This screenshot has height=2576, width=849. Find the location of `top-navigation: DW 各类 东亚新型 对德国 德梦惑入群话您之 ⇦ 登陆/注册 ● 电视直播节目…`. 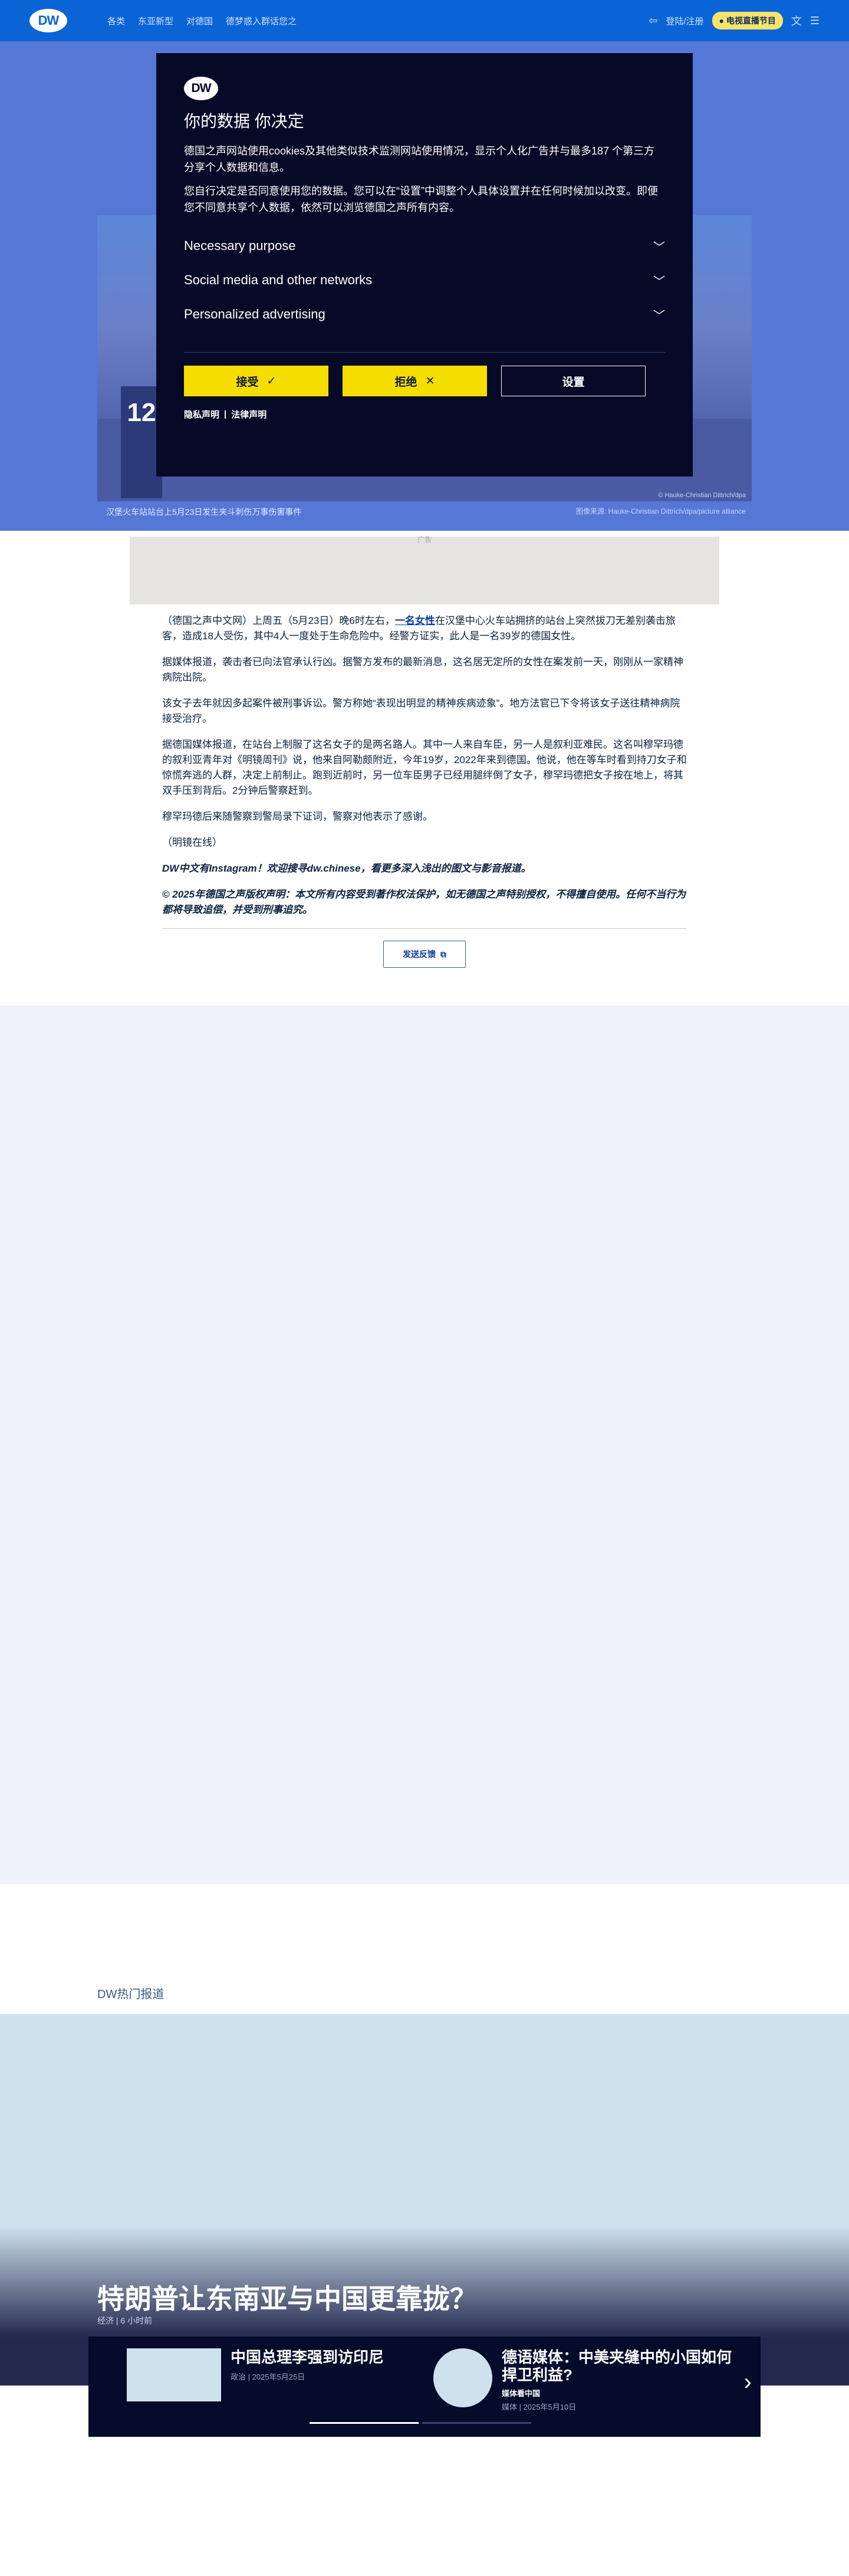

top-navigation: DW 各类 东亚新型 对德国 德梦惑入群话您之 ⇦ 登陆/注册 ● 电视直播节目… is located at coordinates (424, 20).